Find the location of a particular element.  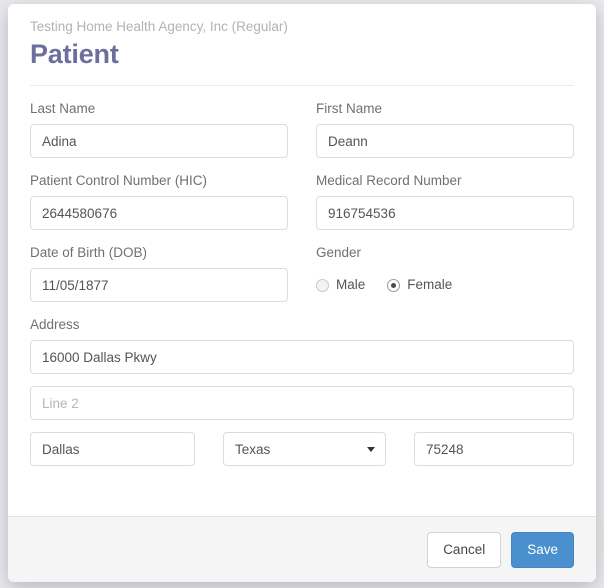

date-of-birth-label: Date of Birth (DOB) is located at coordinates (89, 252).